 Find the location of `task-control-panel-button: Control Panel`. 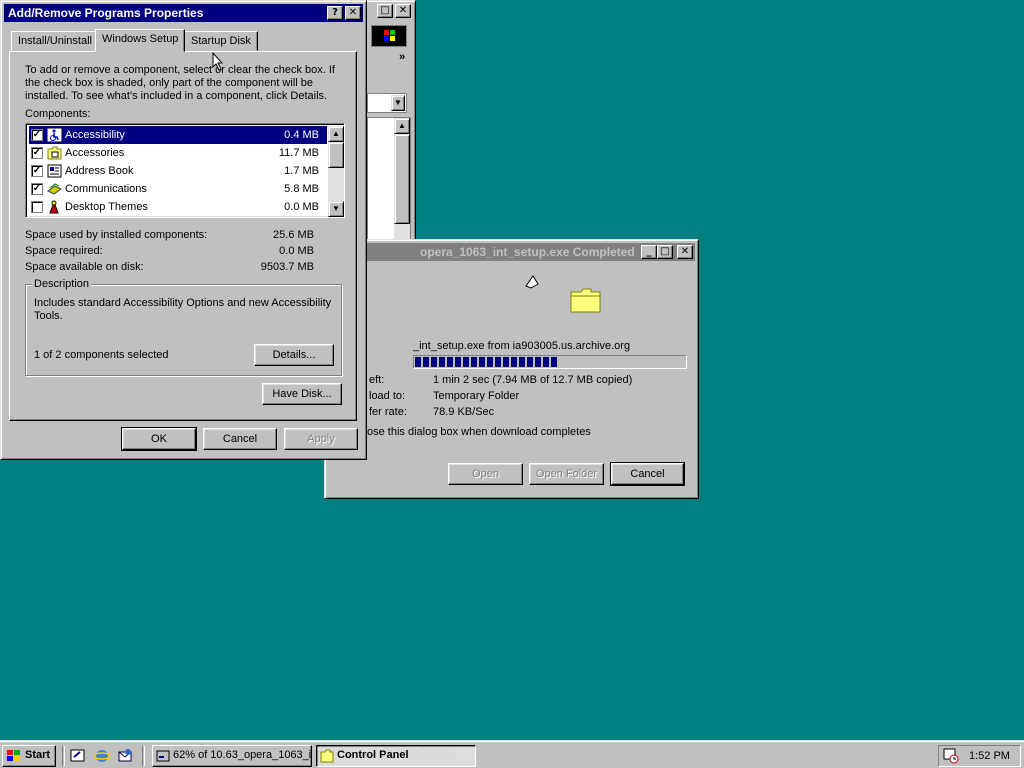

task-control-panel-button: Control Panel is located at coordinates (396, 756).